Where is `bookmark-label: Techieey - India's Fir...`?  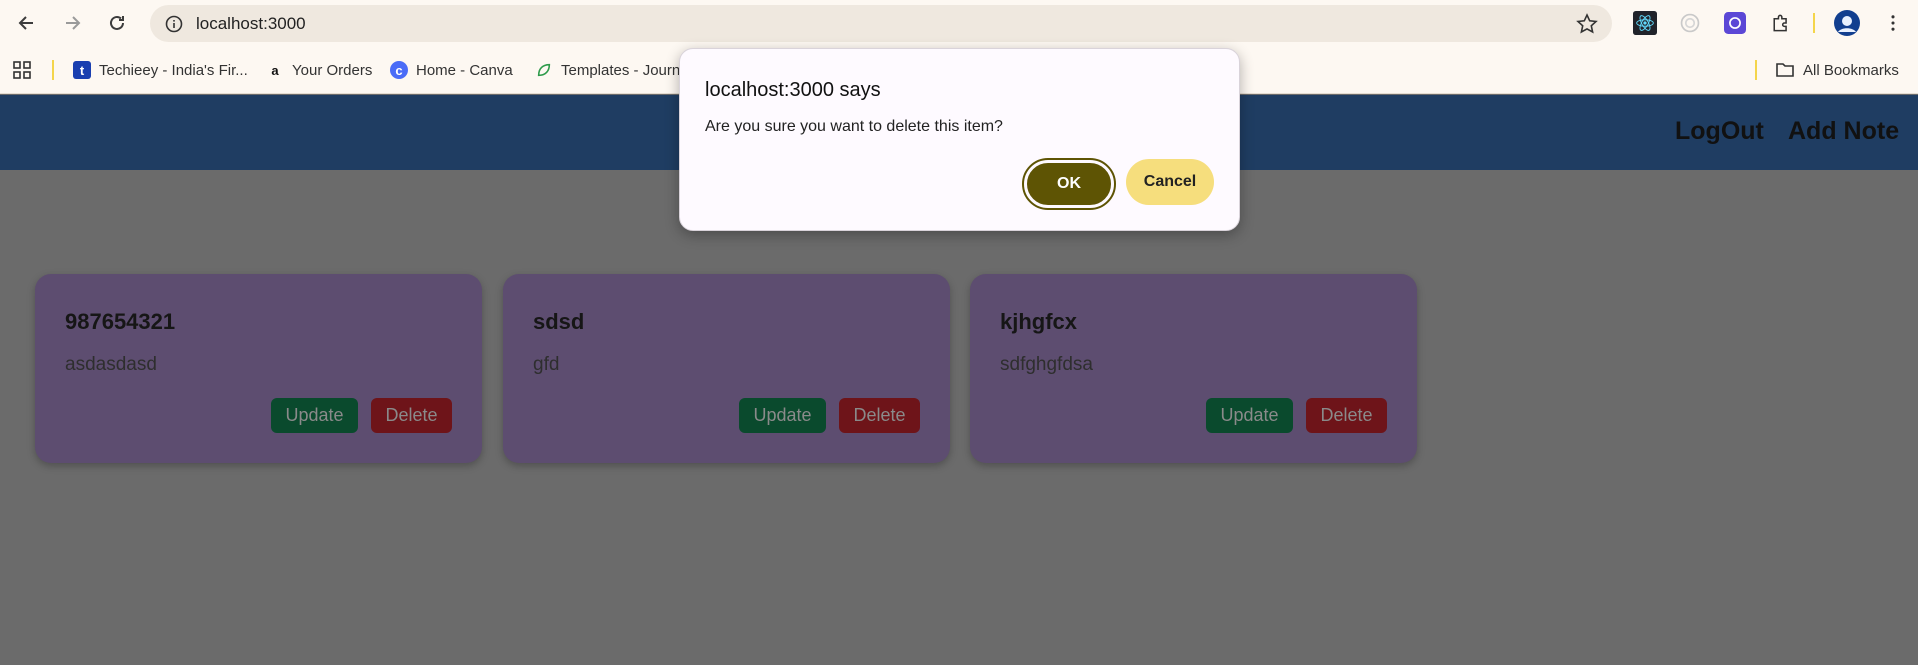
bookmark-label: Techieey - India's Fir... is located at coordinates (173, 70).